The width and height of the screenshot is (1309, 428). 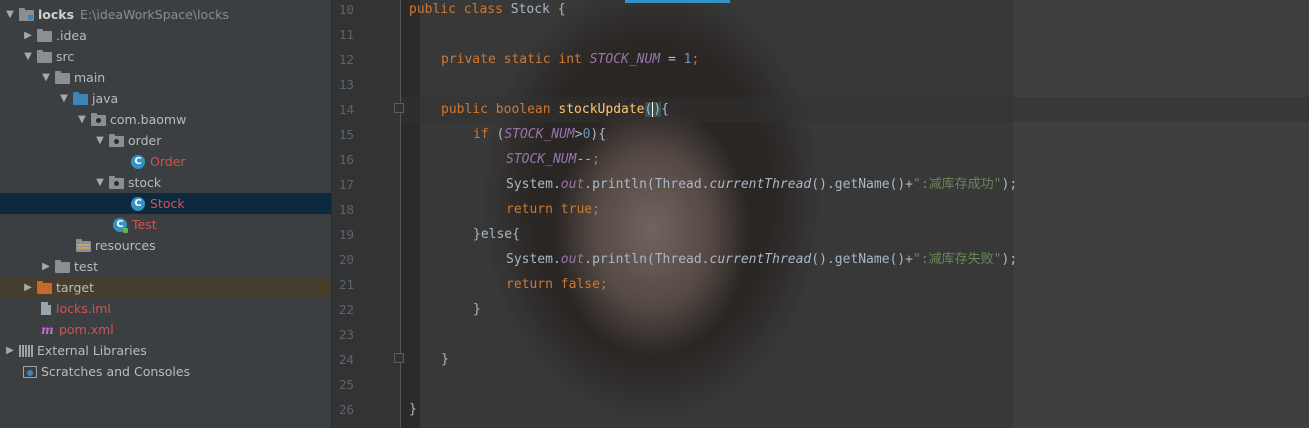 I want to click on tree-item-locks: ▼ locks E:\ideaWorkSpace\locks, so click(x=165, y=14).